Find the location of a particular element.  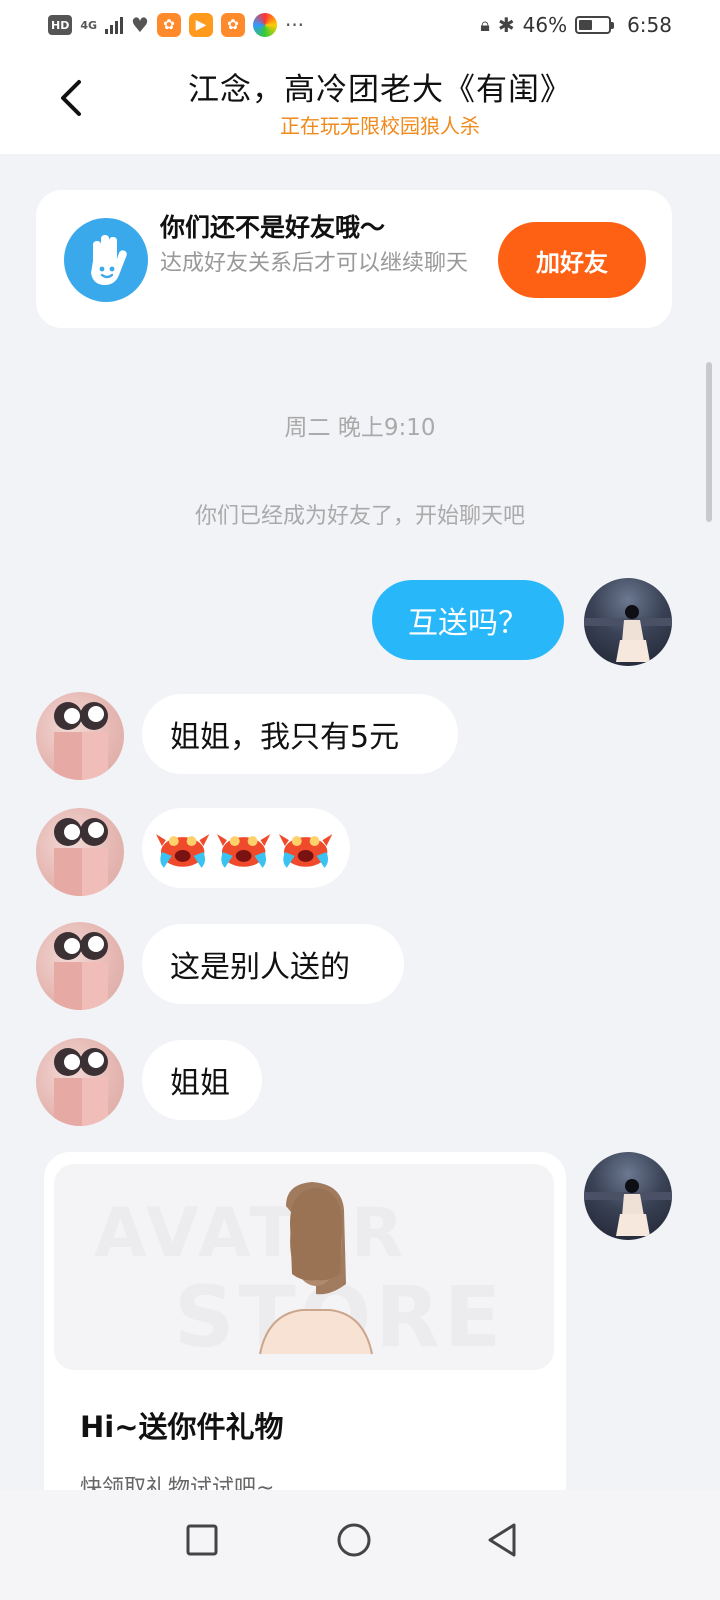

gift-title: Hi~送你件礼物 is located at coordinates (182, 1427).